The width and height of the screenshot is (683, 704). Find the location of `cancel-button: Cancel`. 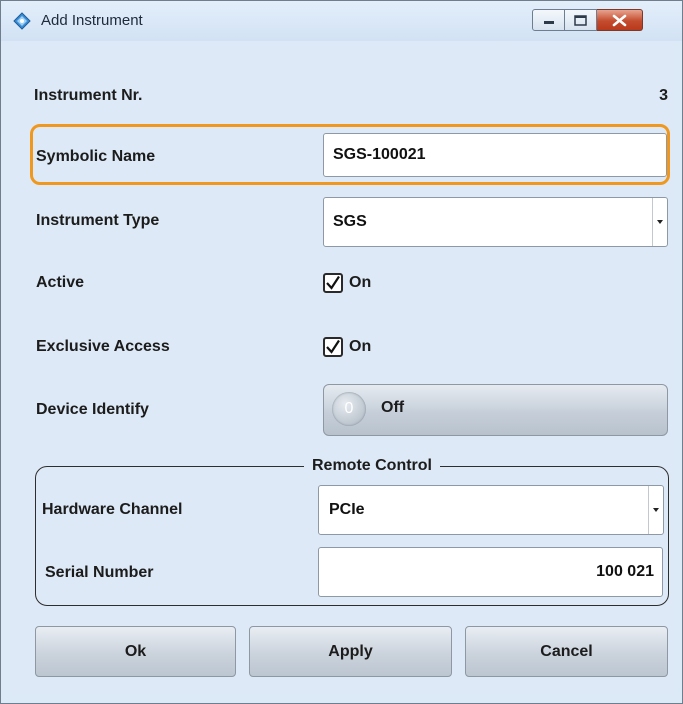

cancel-button: Cancel is located at coordinates (566, 651).